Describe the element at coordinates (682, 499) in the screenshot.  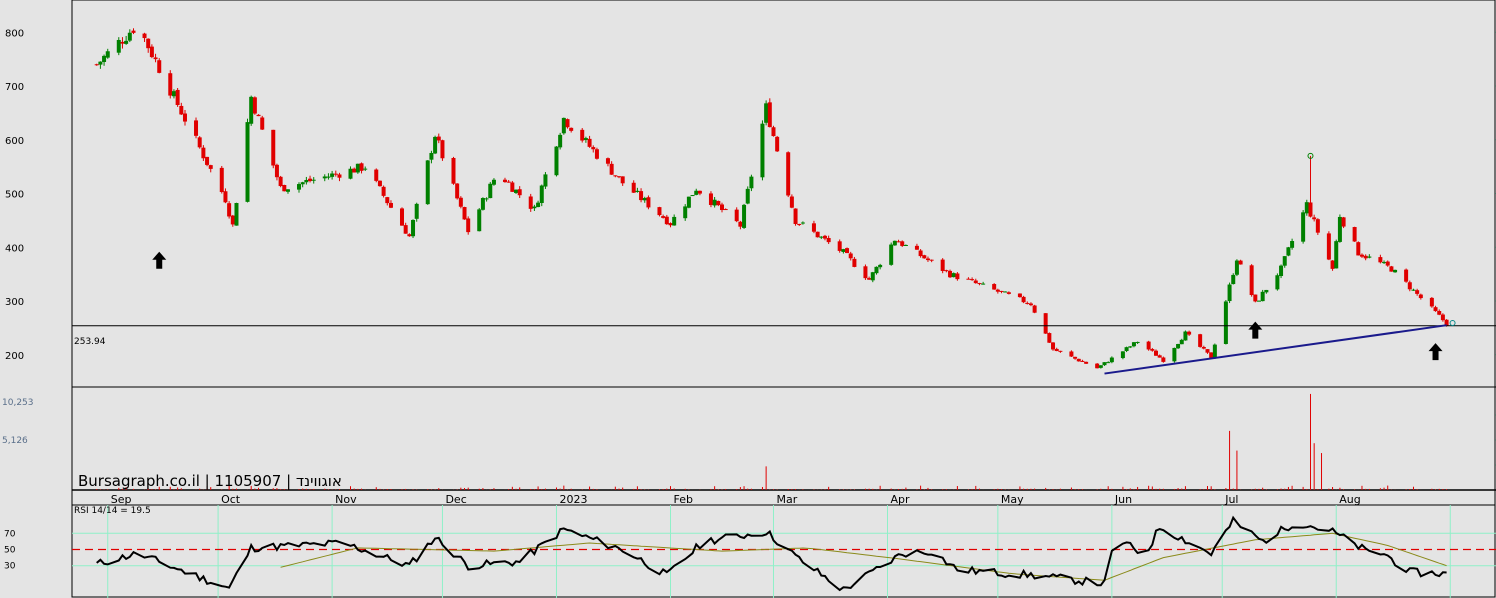
I see `month-tick-label: Feb` at that location.